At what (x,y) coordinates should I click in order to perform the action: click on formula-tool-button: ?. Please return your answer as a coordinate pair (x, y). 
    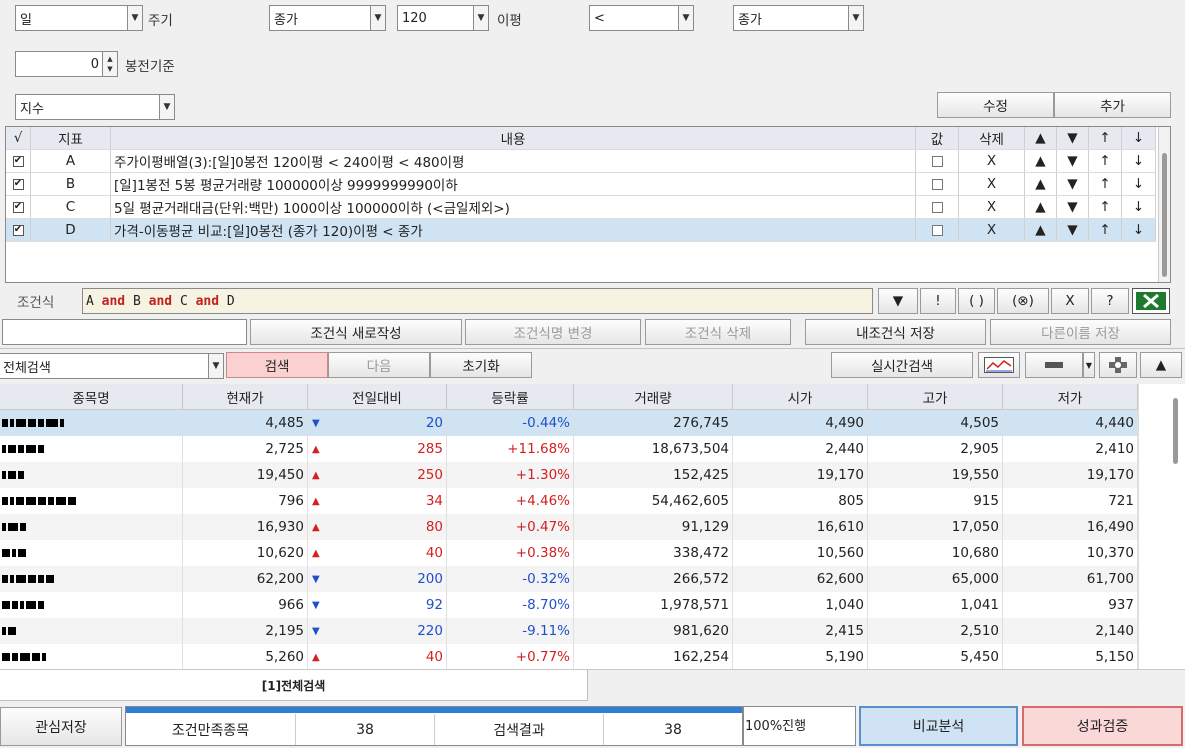
    Looking at the image, I should click on (1110, 301).